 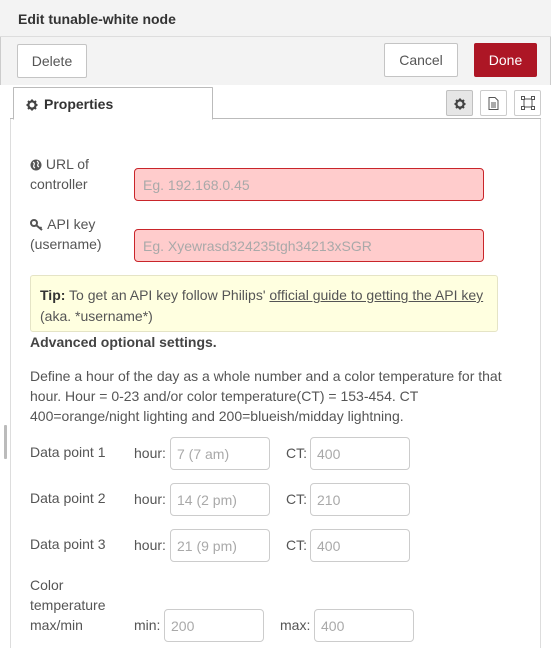 I want to click on data-point-3-hour-label: hour:, so click(x=150, y=545).